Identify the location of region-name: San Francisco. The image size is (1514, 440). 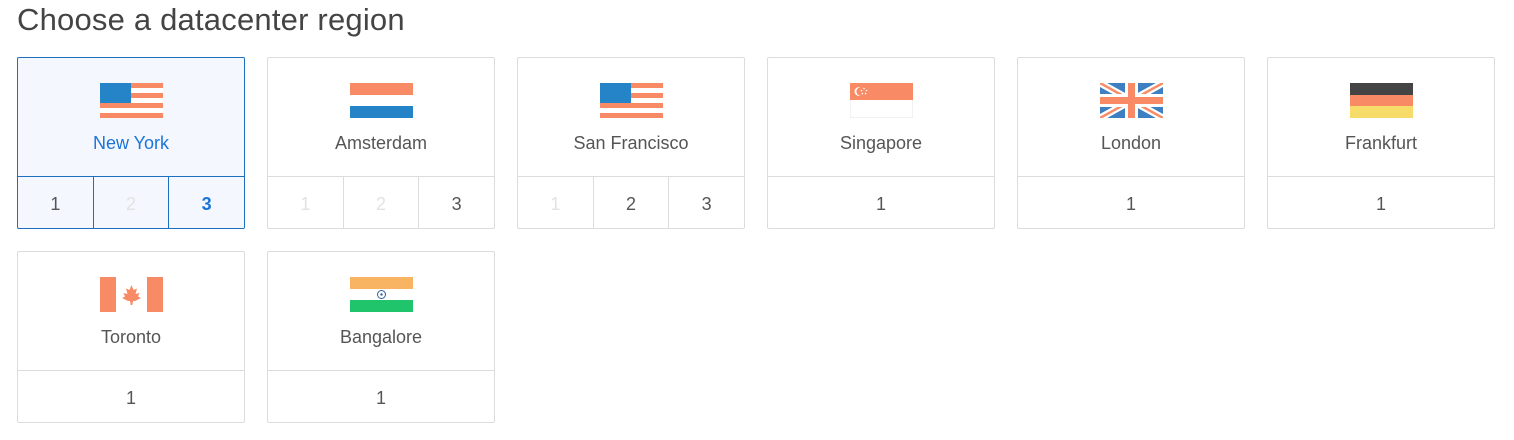
(631, 143).